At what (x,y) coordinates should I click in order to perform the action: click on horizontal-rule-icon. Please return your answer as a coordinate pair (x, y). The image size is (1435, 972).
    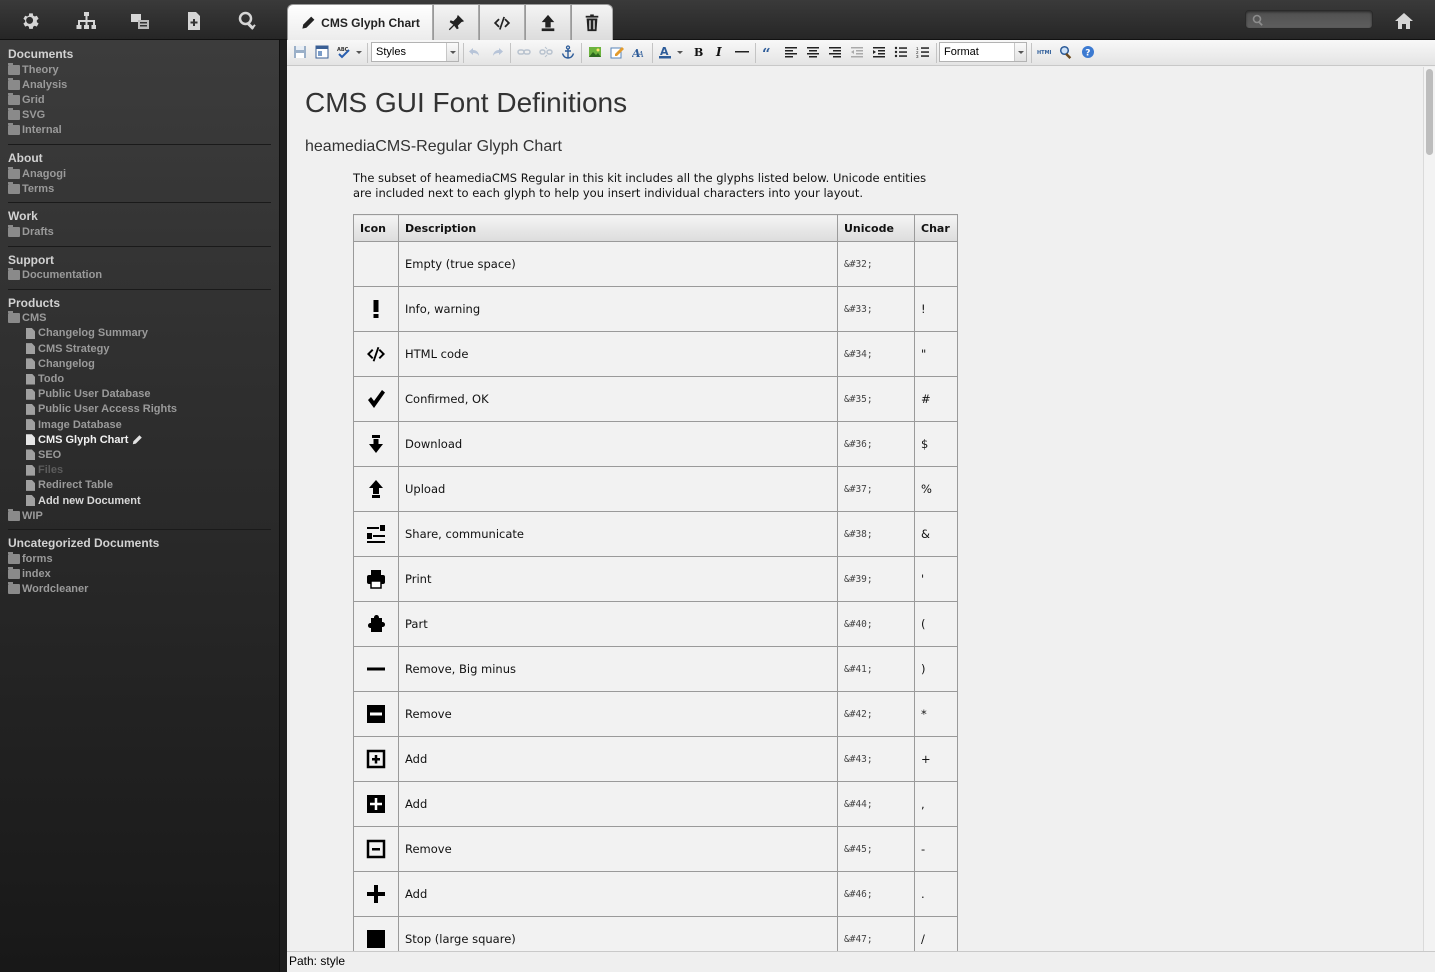
    Looking at the image, I should click on (742, 52).